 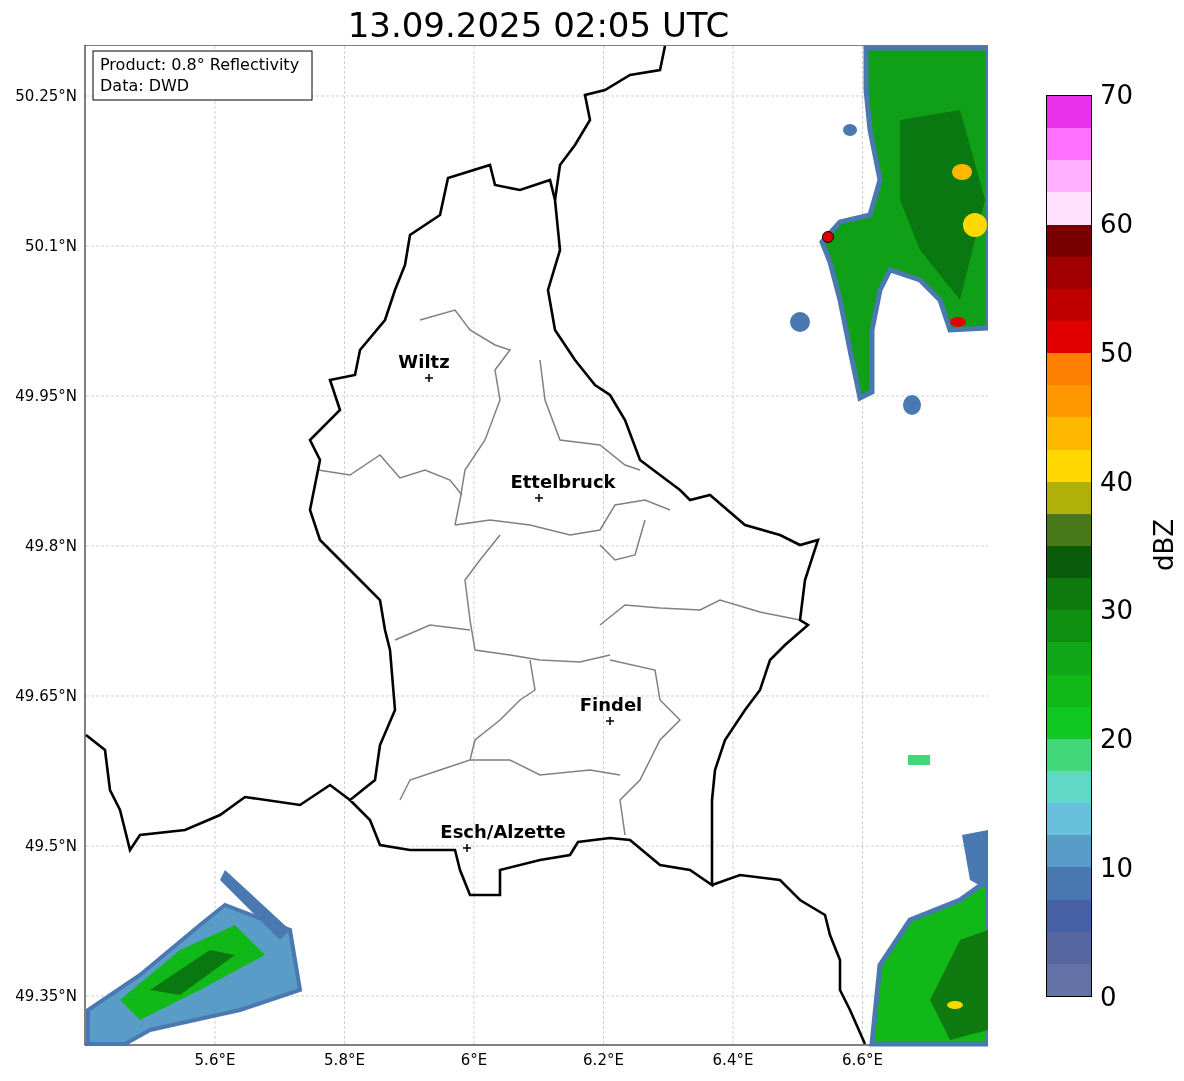 What do you see at coordinates (862, 1060) in the screenshot?
I see `longitude-label: 6.6°E` at bounding box center [862, 1060].